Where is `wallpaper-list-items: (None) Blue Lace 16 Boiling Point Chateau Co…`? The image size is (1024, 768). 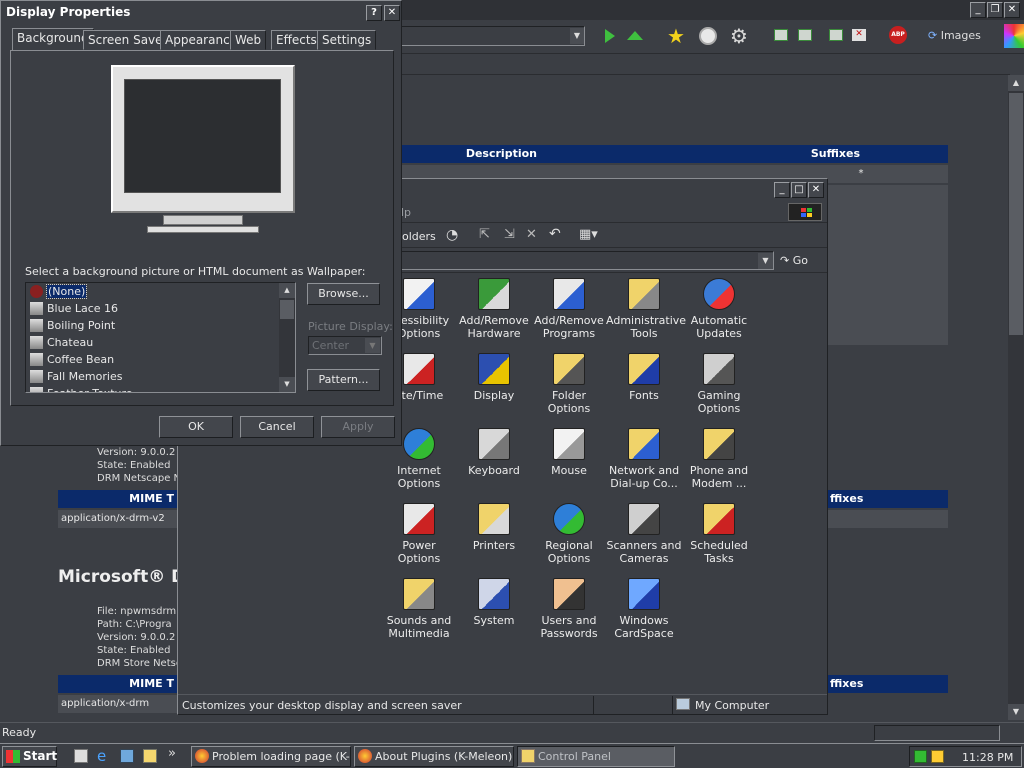 wallpaper-list-items: (None) Blue Lace 16 Boiling Point Chateau Co… is located at coordinates (152, 337).